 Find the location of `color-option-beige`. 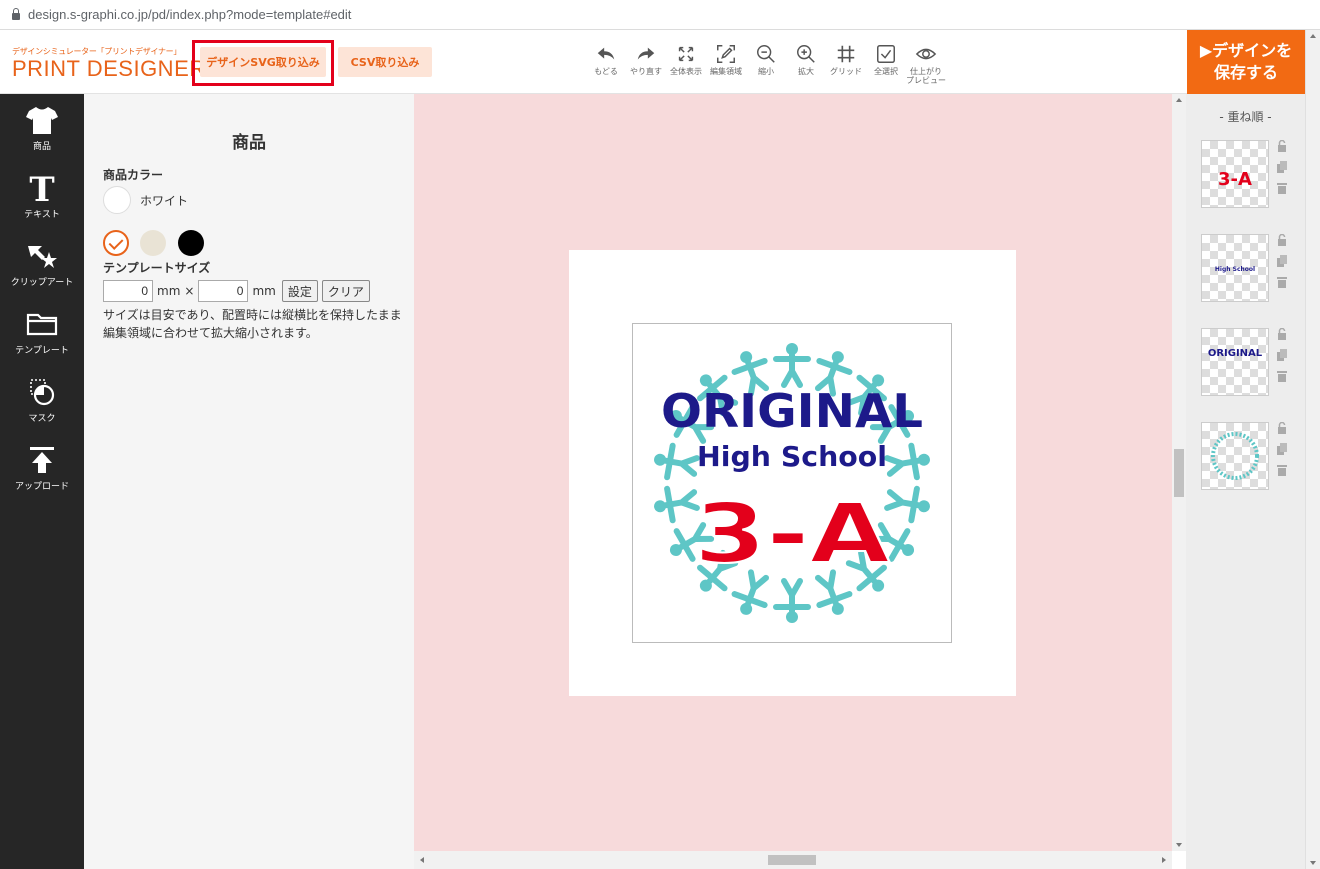

color-option-beige is located at coordinates (153, 243).